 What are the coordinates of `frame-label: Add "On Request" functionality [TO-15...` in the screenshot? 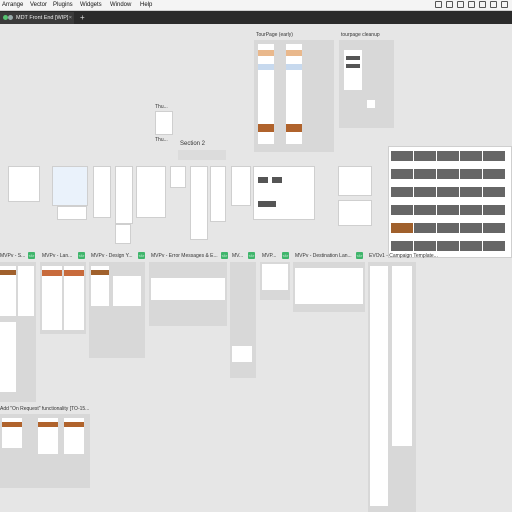 It's located at (44, 409).